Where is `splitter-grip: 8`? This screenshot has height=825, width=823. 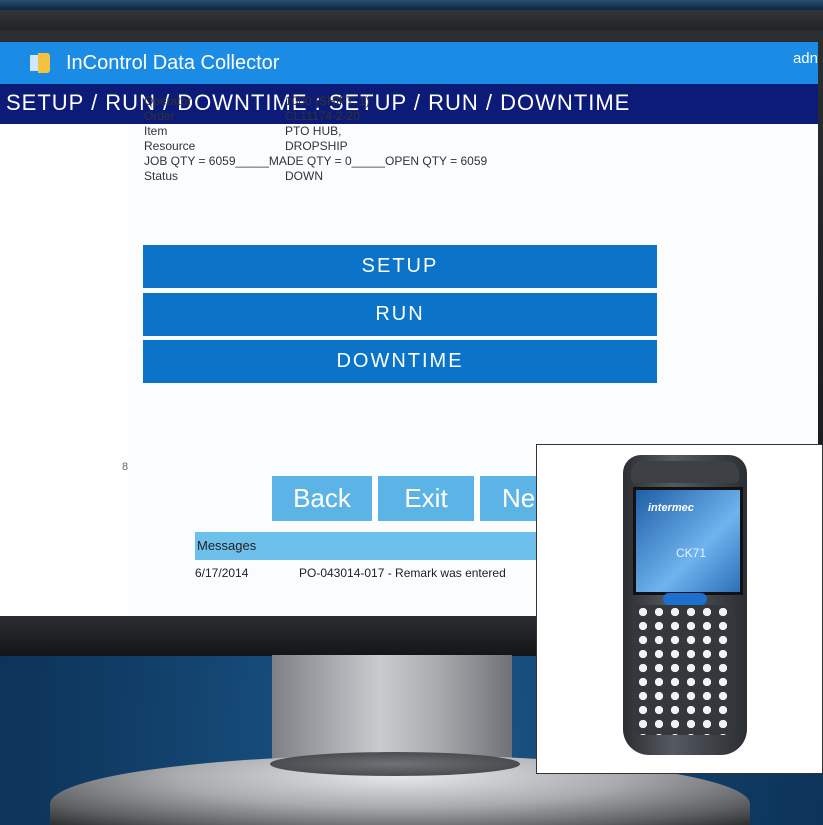 splitter-grip: 8 is located at coordinates (125, 467).